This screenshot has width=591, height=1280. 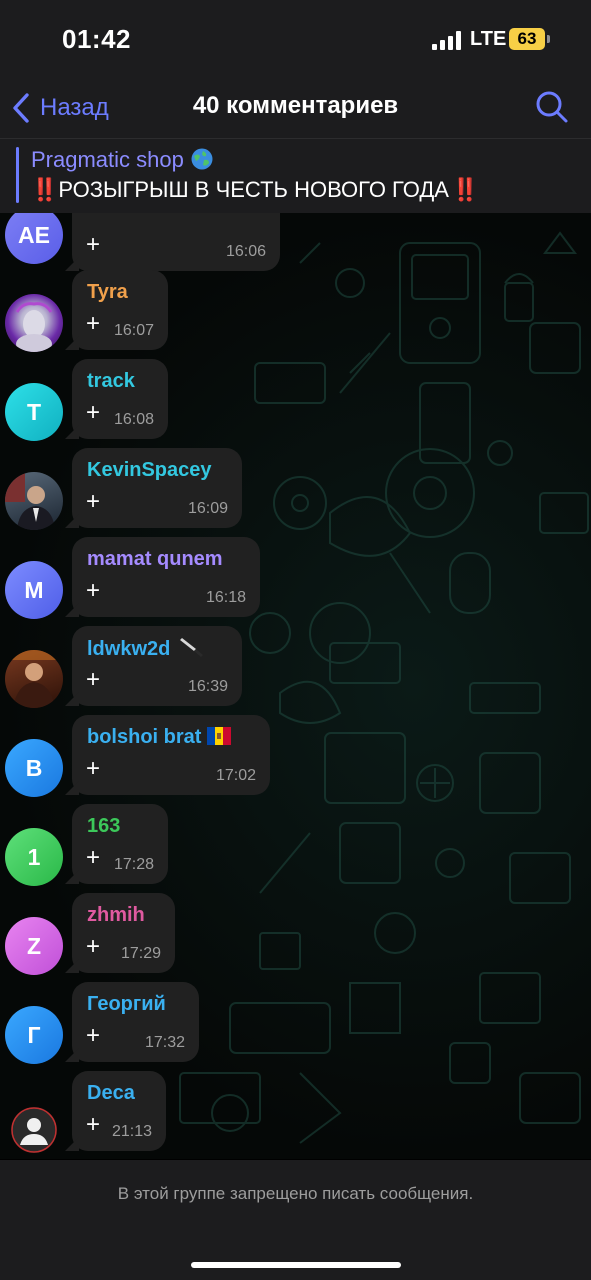 What do you see at coordinates (295, 109) in the screenshot?
I see `nav-bar: Назад 40 комментариев` at bounding box center [295, 109].